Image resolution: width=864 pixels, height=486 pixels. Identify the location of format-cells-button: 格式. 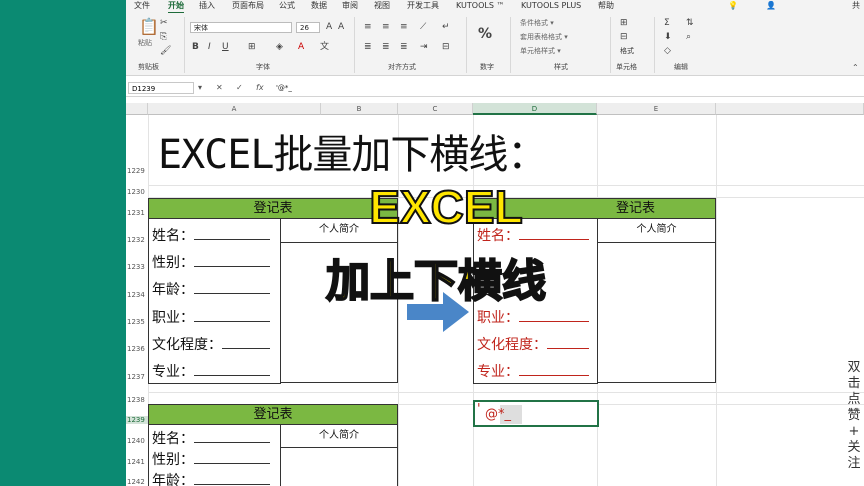
(627, 51).